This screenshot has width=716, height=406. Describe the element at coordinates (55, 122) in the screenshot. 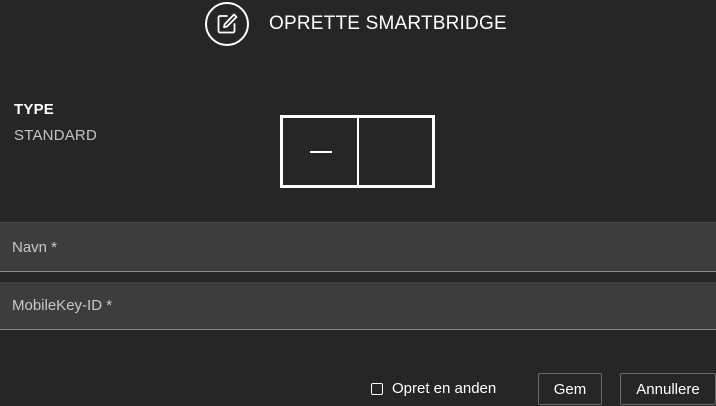

I see `type-section: TYPE STANDARD` at that location.